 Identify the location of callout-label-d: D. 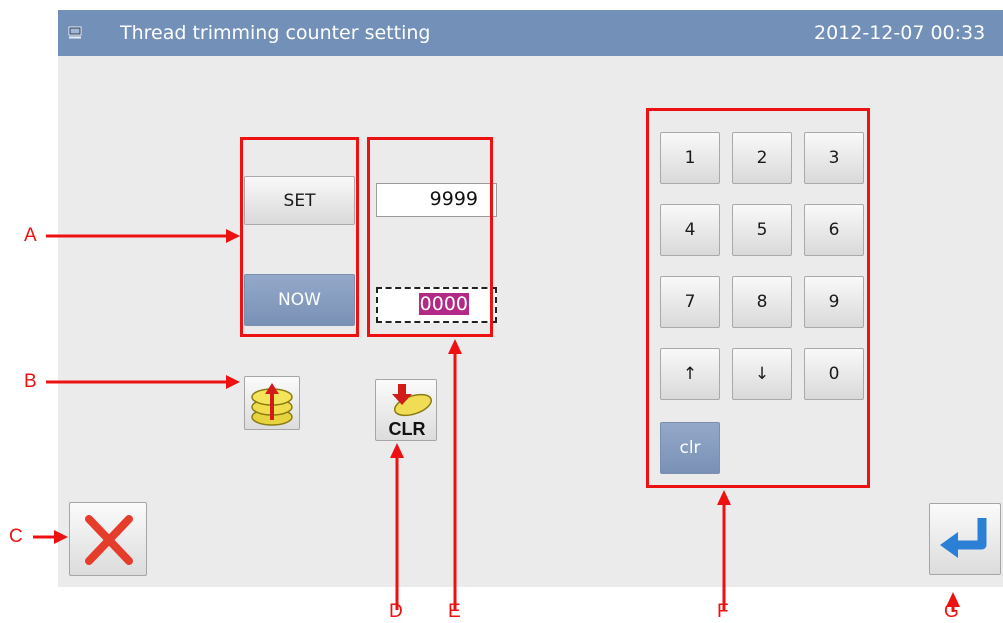
(396, 611).